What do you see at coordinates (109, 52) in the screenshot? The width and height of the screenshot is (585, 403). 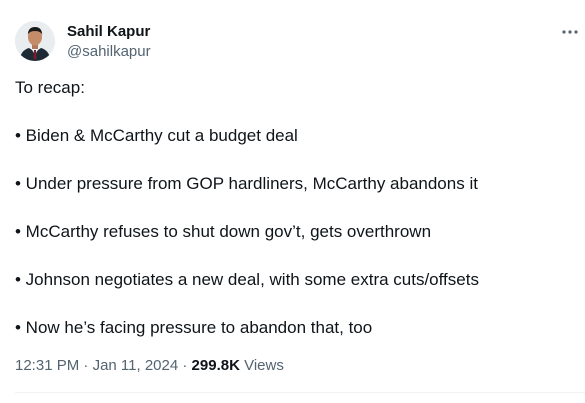 I see `author-handle: @sahilkapur` at bounding box center [109, 52].